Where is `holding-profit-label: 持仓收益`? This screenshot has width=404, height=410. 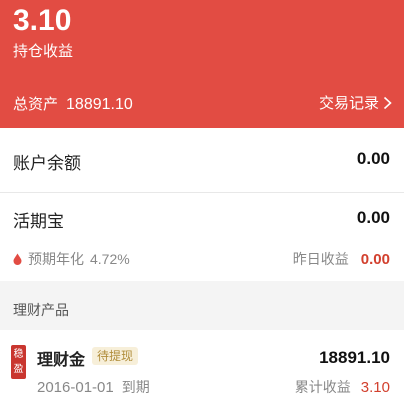
holding-profit-label: 持仓收益 is located at coordinates (43, 51).